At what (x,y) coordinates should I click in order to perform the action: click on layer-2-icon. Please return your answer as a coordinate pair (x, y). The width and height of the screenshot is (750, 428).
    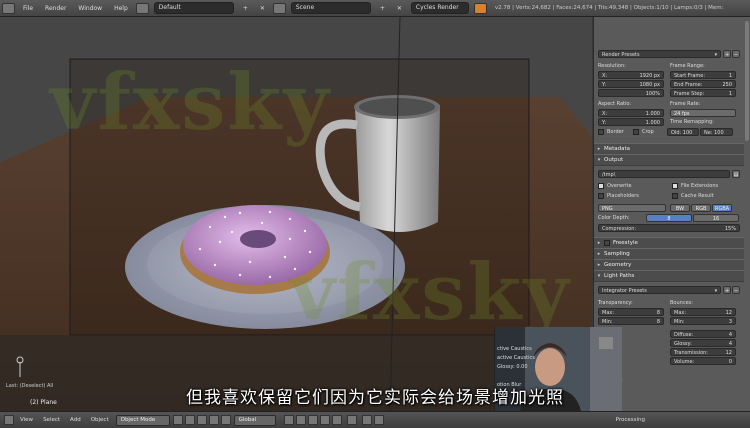
    Looking at the image, I should click on (300, 420).